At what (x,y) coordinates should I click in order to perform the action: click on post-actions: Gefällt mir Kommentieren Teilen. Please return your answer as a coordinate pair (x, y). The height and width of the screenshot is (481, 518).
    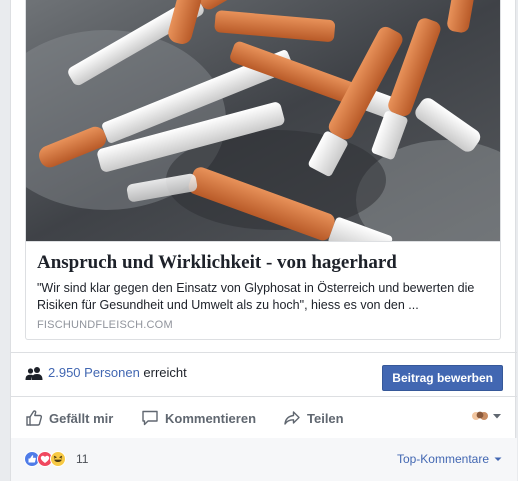
    Looking at the image, I should click on (264, 418).